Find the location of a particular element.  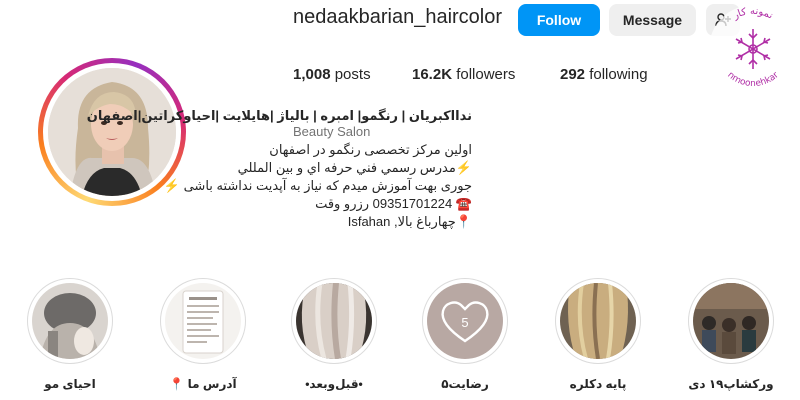

followers-label: followers is located at coordinates (486, 74).